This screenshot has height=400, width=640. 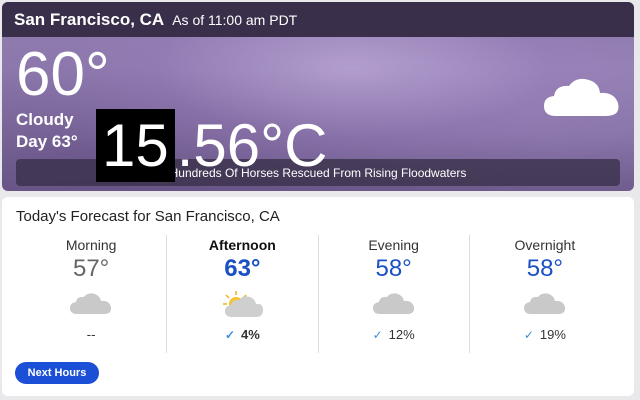 I want to click on period-name: Afternoon, so click(x=242, y=245).